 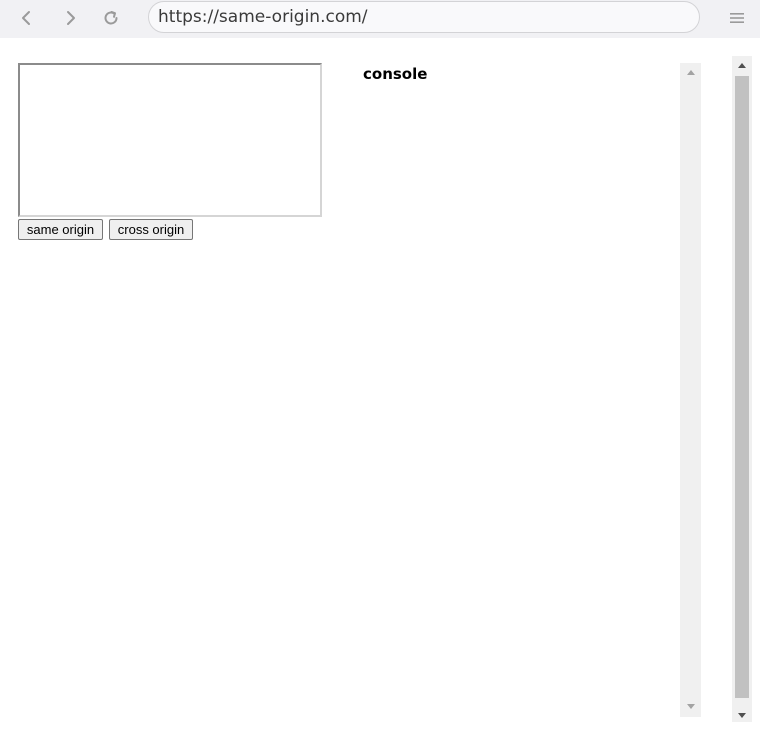 I want to click on chevron-left-icon, so click(x=26, y=18).